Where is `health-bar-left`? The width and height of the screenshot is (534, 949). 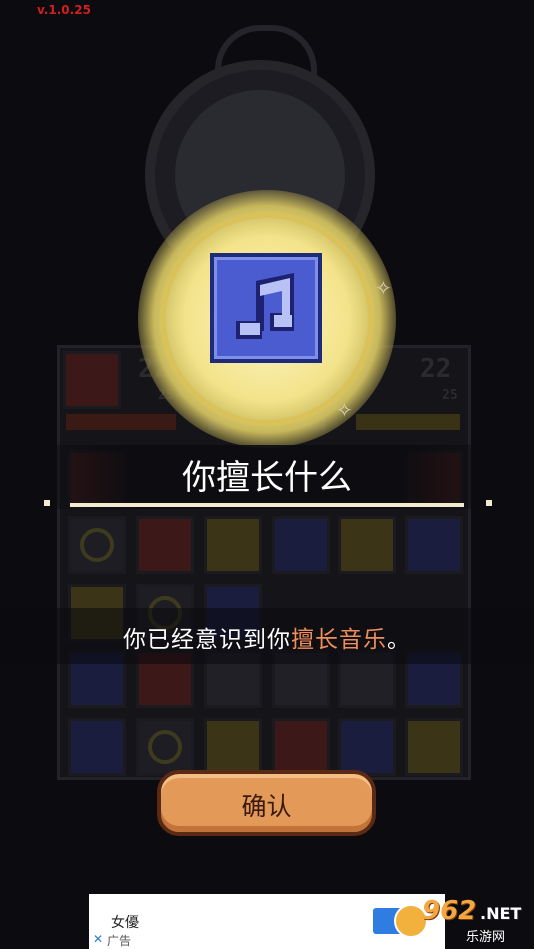
health-bar-left is located at coordinates (121, 422).